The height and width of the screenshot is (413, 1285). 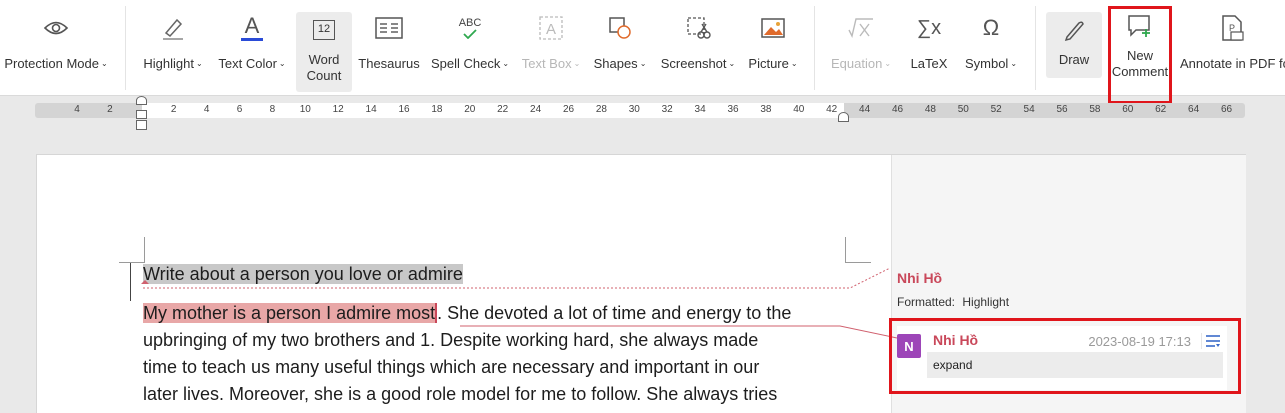 What do you see at coordinates (926, 302) in the screenshot?
I see `revision-formatted-label: Formatted:` at bounding box center [926, 302].